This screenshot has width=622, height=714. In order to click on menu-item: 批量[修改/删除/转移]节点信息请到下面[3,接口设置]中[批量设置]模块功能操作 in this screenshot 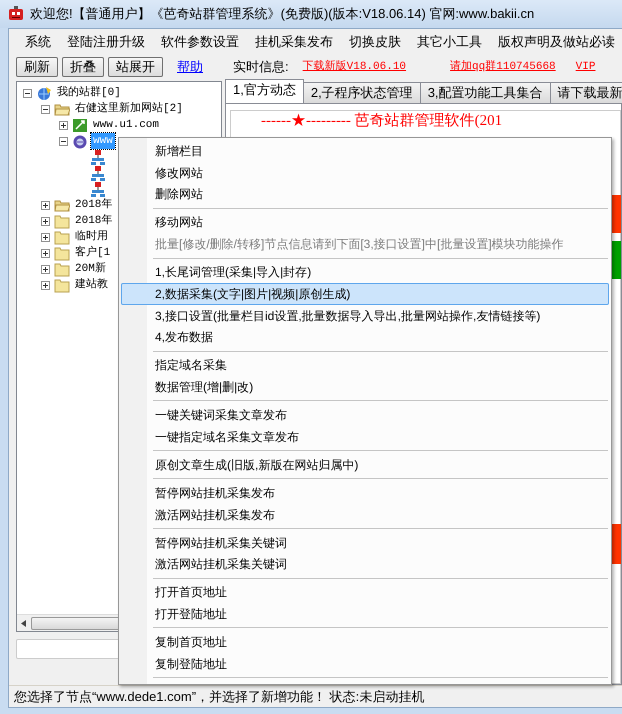, I will do `click(359, 245)`.